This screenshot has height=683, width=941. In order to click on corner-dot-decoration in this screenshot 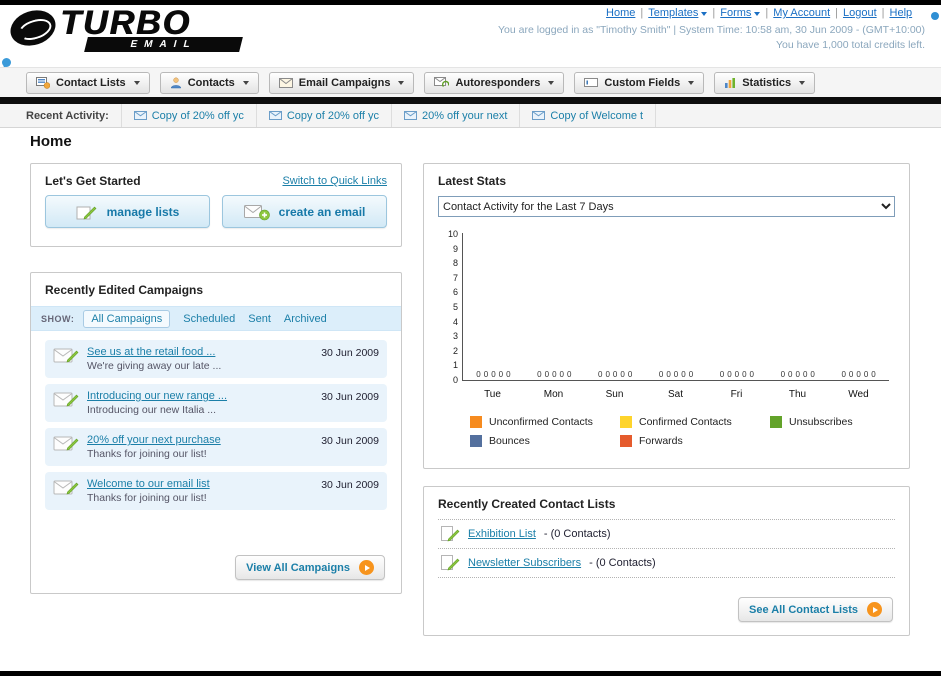, I will do `click(935, 16)`.